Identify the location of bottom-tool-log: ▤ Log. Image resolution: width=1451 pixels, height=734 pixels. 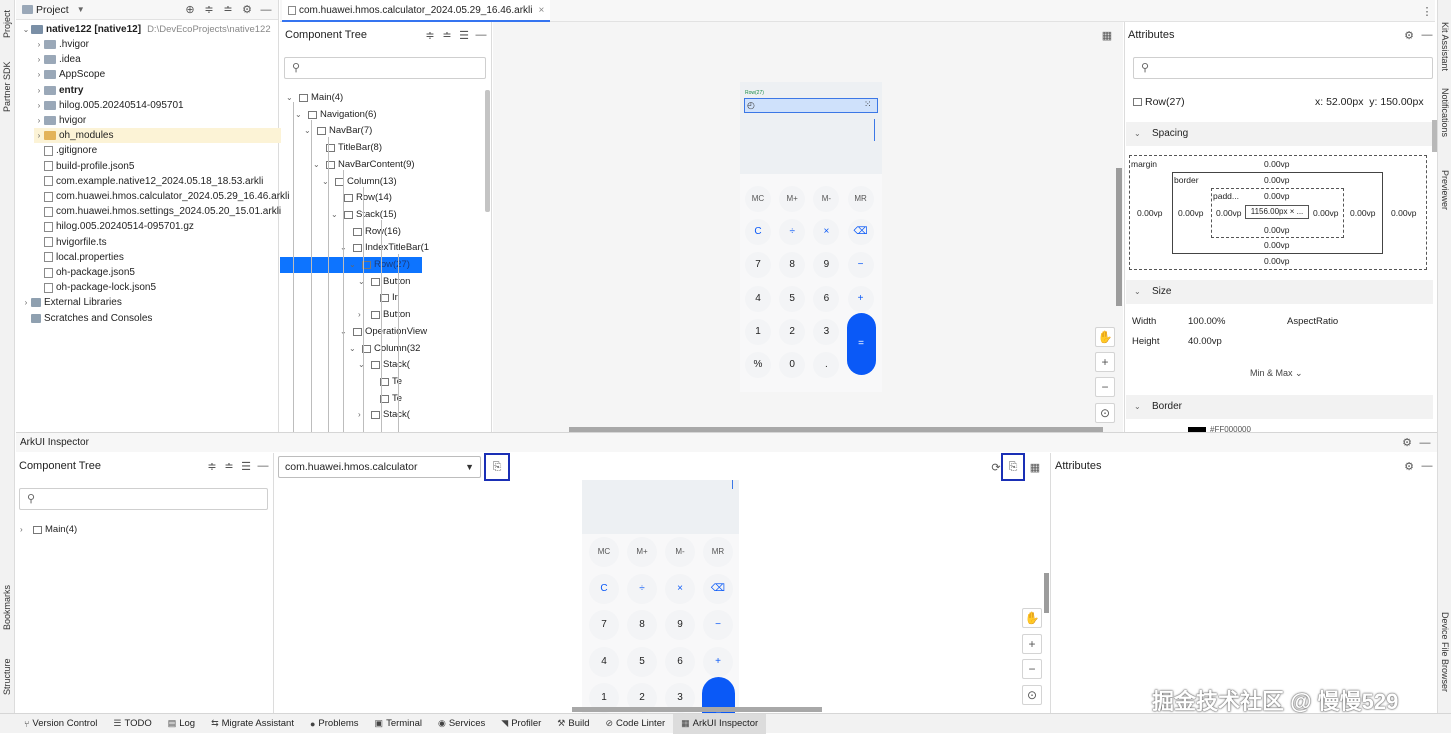
(181, 724).